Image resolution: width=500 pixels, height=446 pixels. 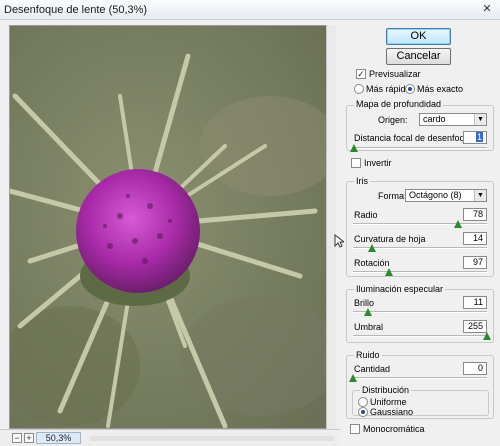 I want to click on origin-select-value: cardo, so click(x=434, y=119).